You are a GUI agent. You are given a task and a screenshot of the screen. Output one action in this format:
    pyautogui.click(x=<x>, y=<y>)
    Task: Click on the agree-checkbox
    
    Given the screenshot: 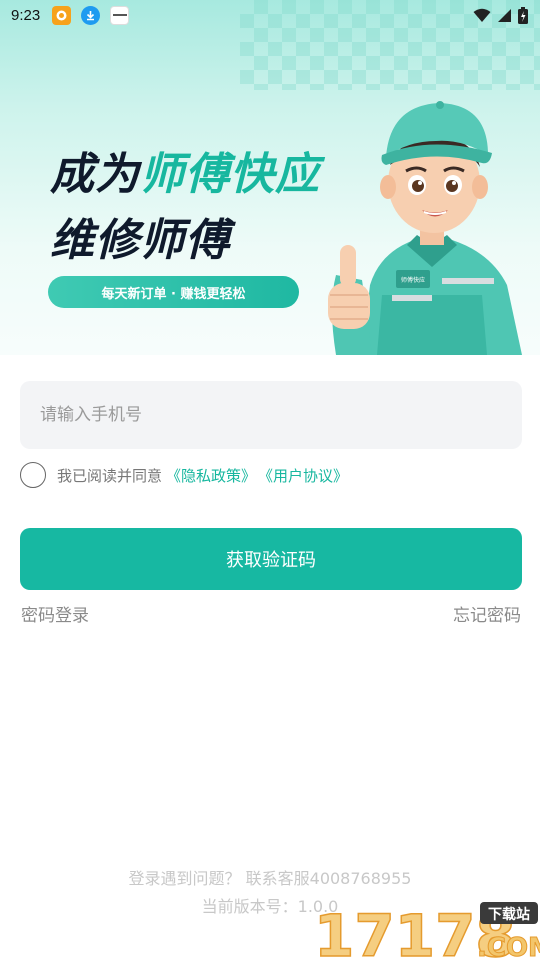 What is the action you would take?
    pyautogui.click(x=33, y=475)
    